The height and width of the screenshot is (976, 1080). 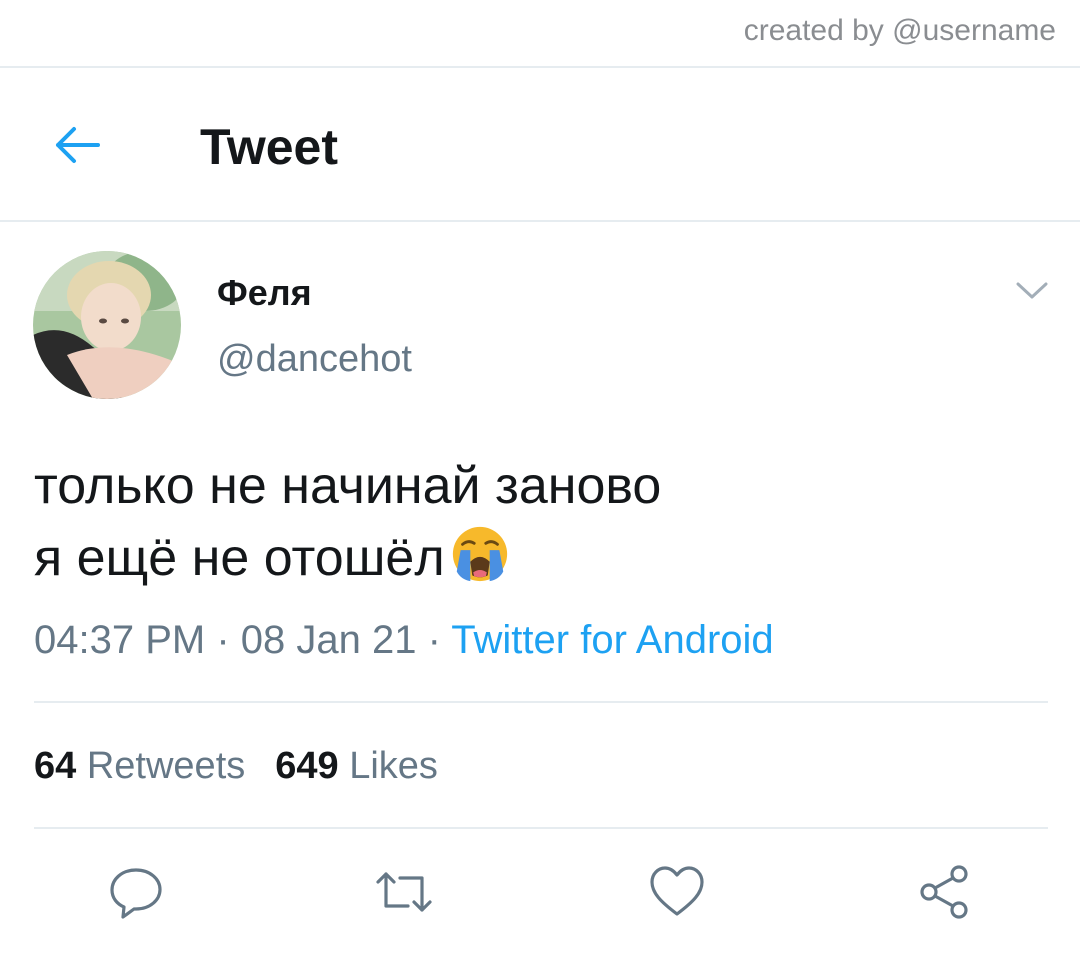 I want to click on retweet-icon, so click(x=404, y=892).